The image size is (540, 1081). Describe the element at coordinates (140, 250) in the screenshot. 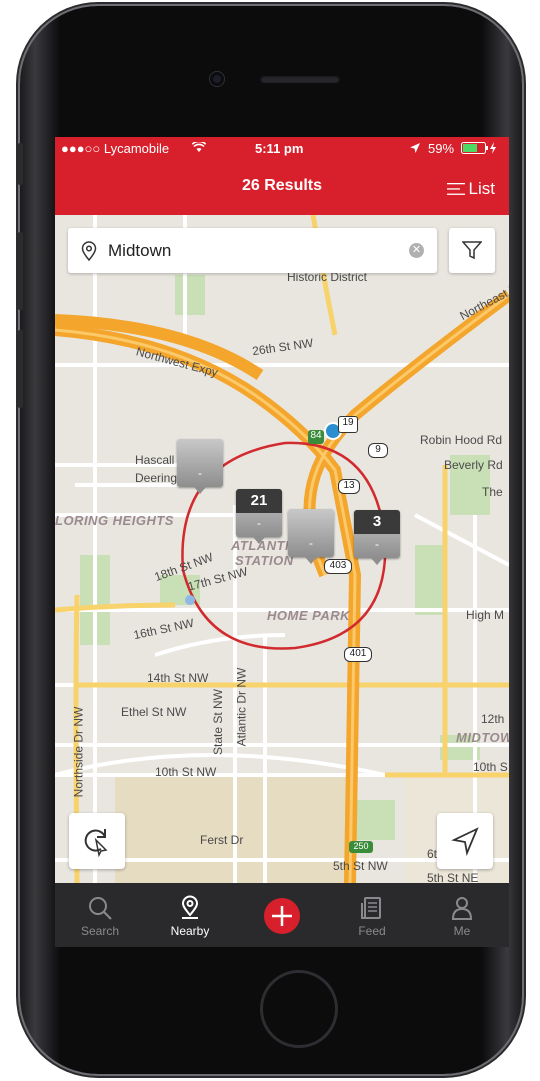

I see `location-search-text: Midtown` at that location.